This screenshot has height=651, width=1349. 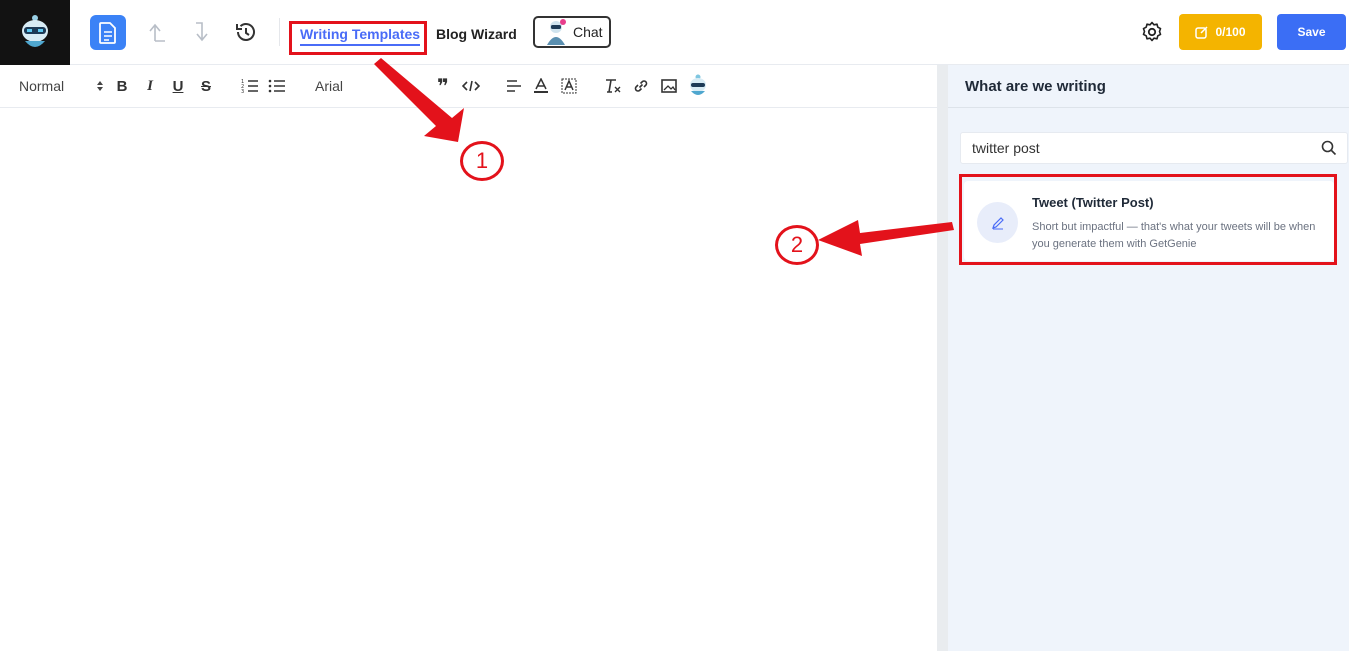 What do you see at coordinates (1311, 32) in the screenshot?
I see `save-button: Save` at bounding box center [1311, 32].